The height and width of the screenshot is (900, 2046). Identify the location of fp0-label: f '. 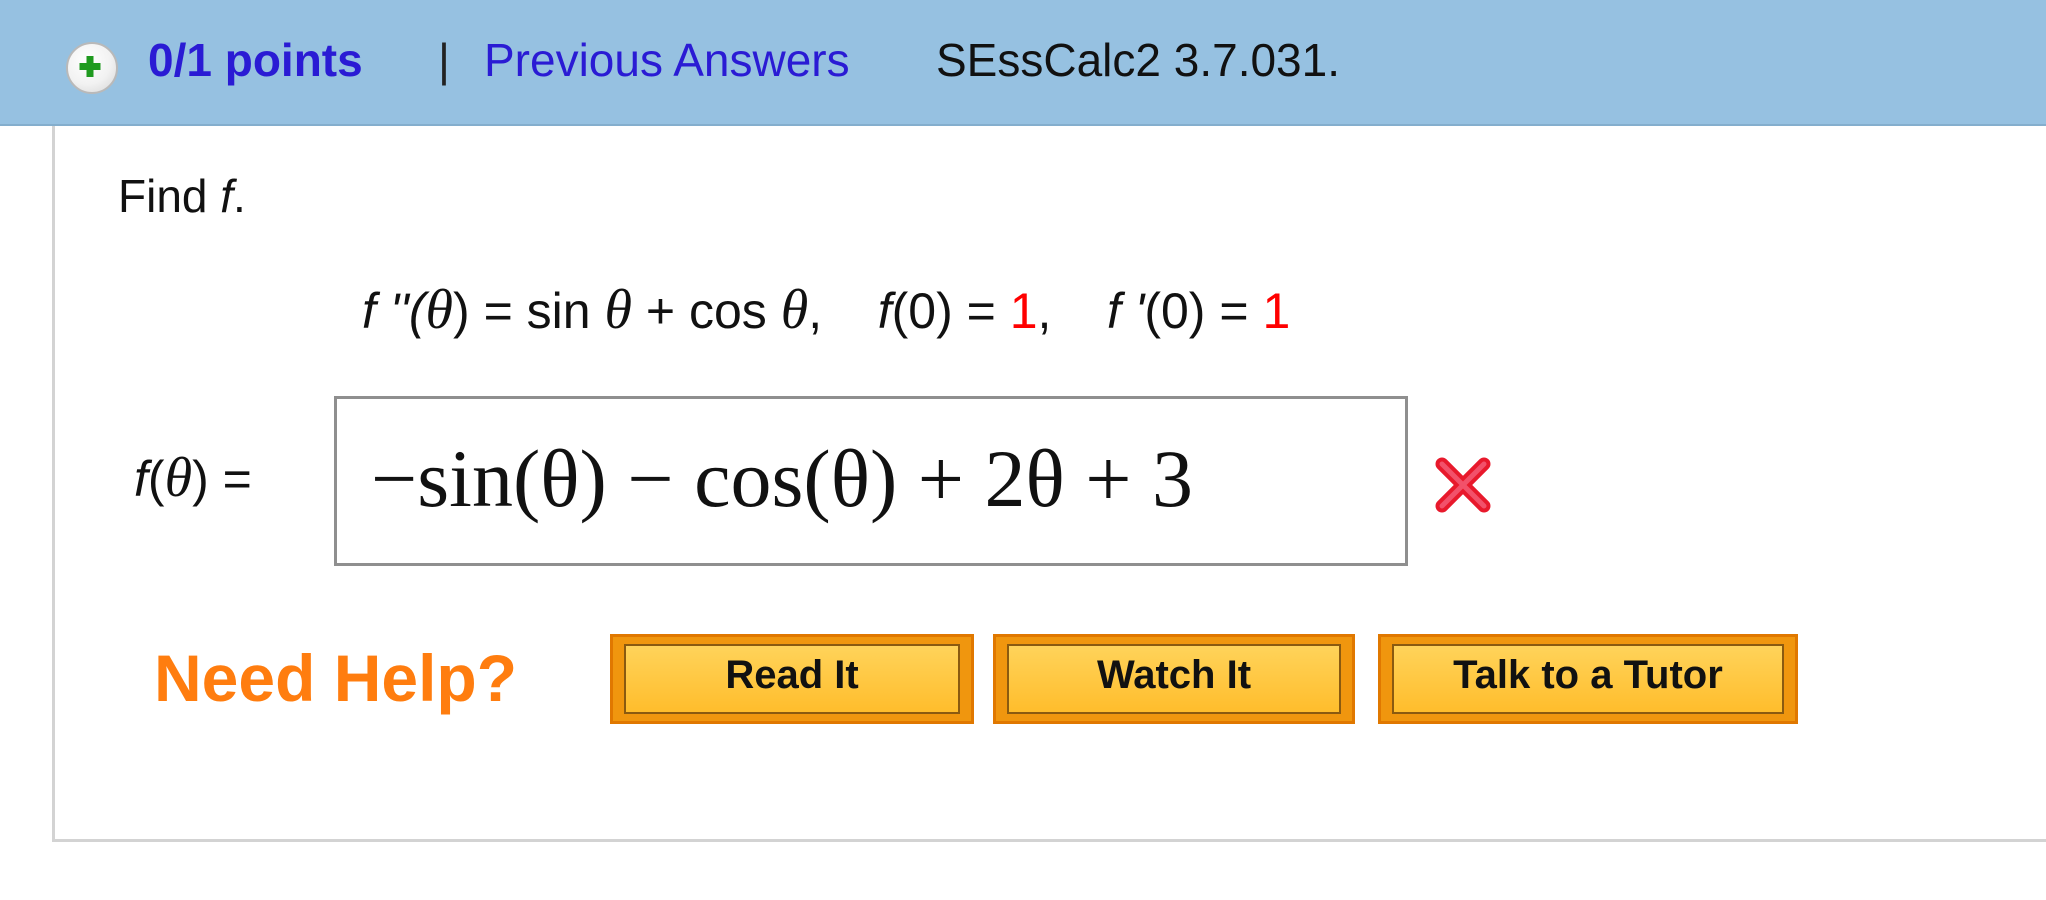
(1126, 311).